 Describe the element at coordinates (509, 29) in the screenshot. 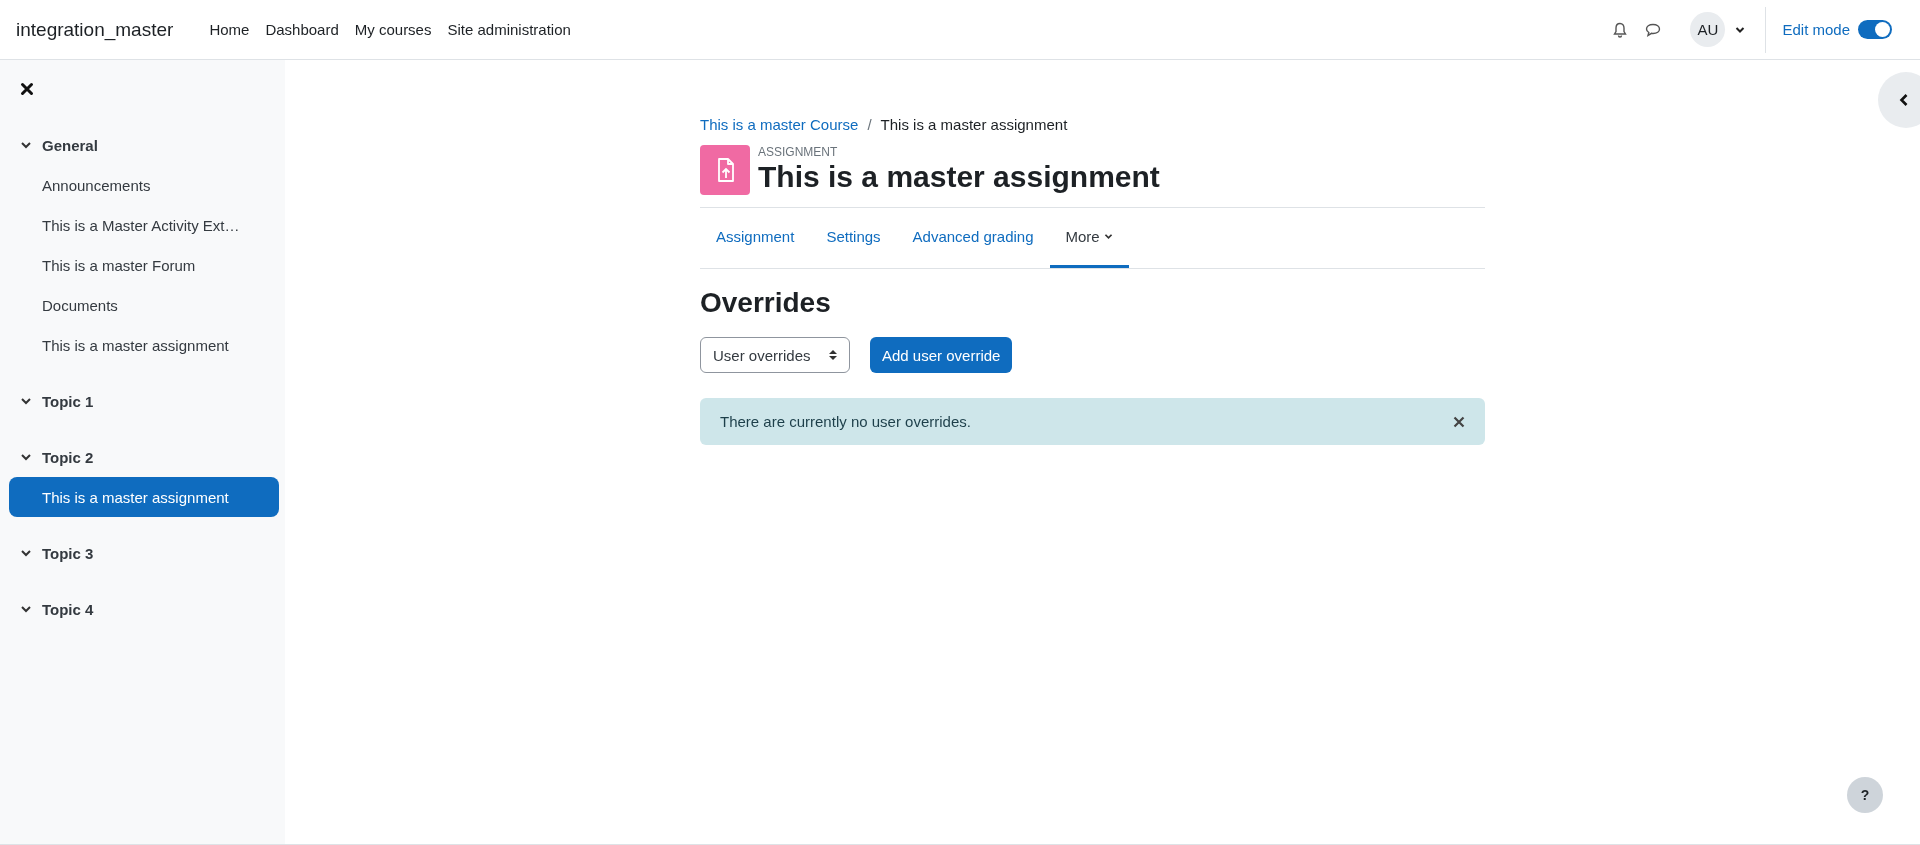

I see `nav-link: Site administration` at that location.